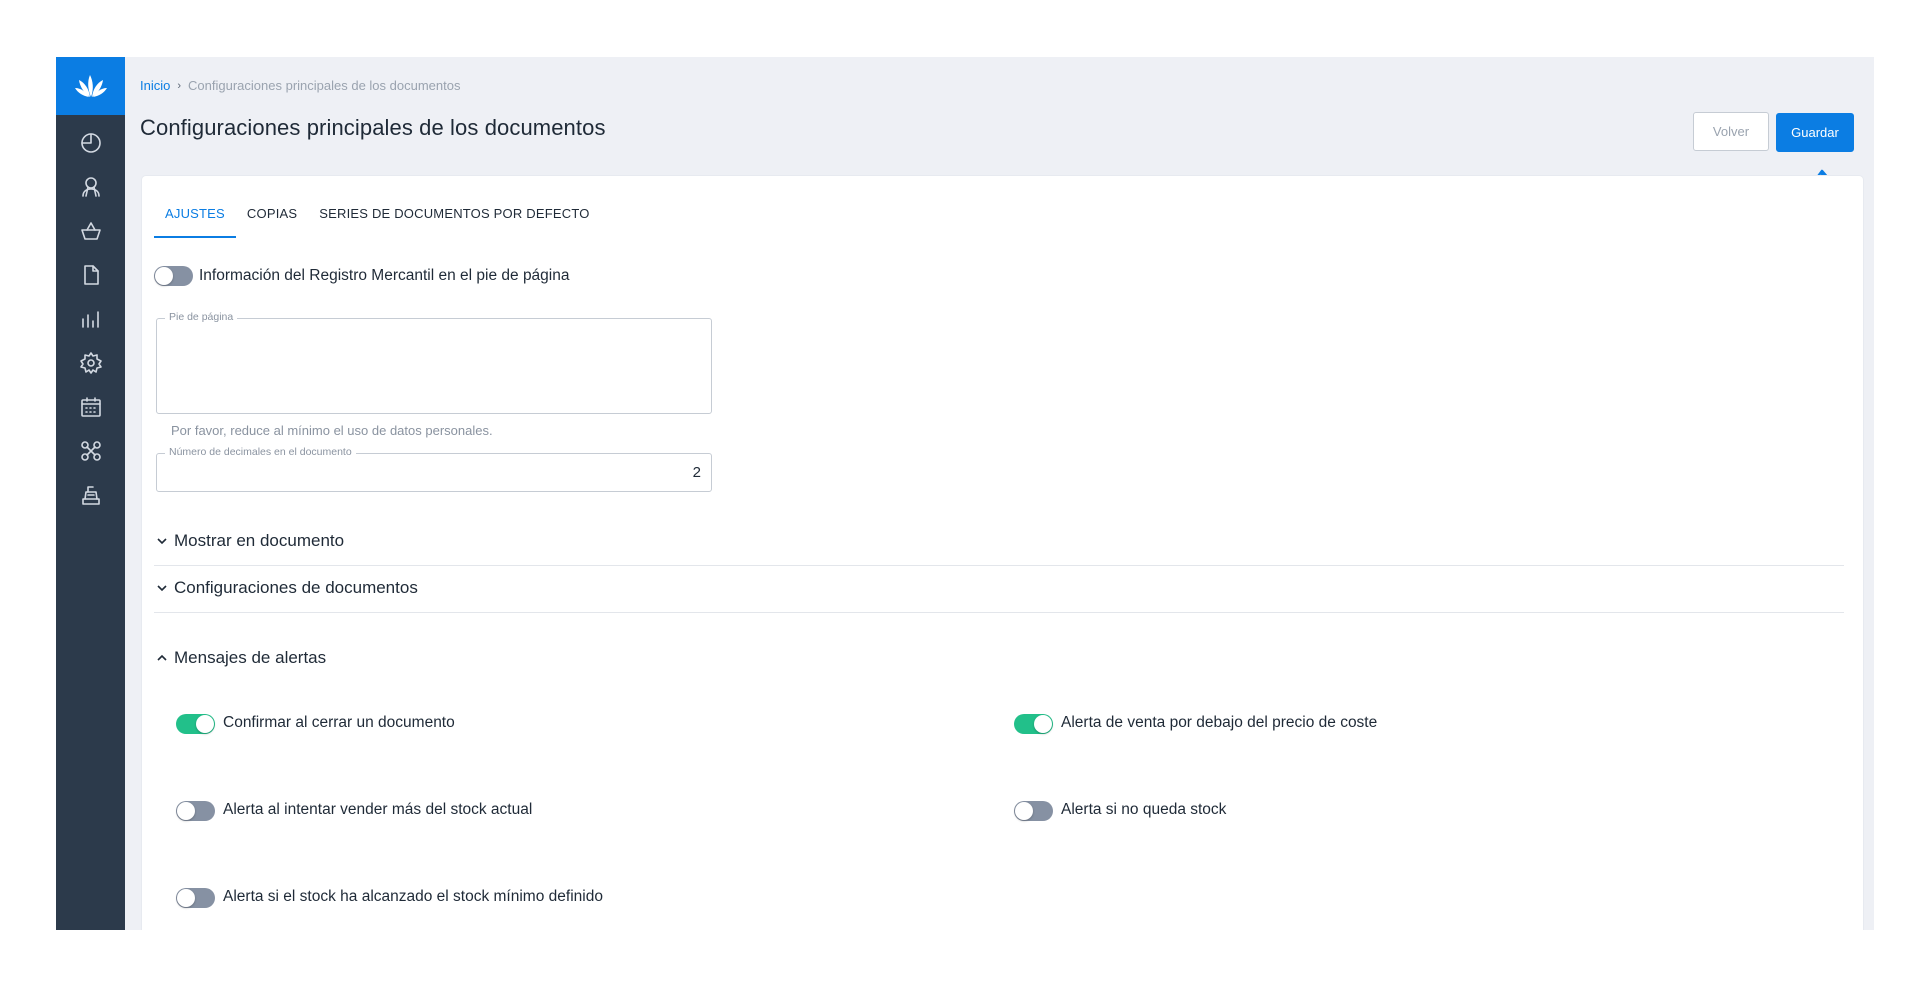  Describe the element at coordinates (195, 898) in the screenshot. I see `min-stock-toggle` at that location.